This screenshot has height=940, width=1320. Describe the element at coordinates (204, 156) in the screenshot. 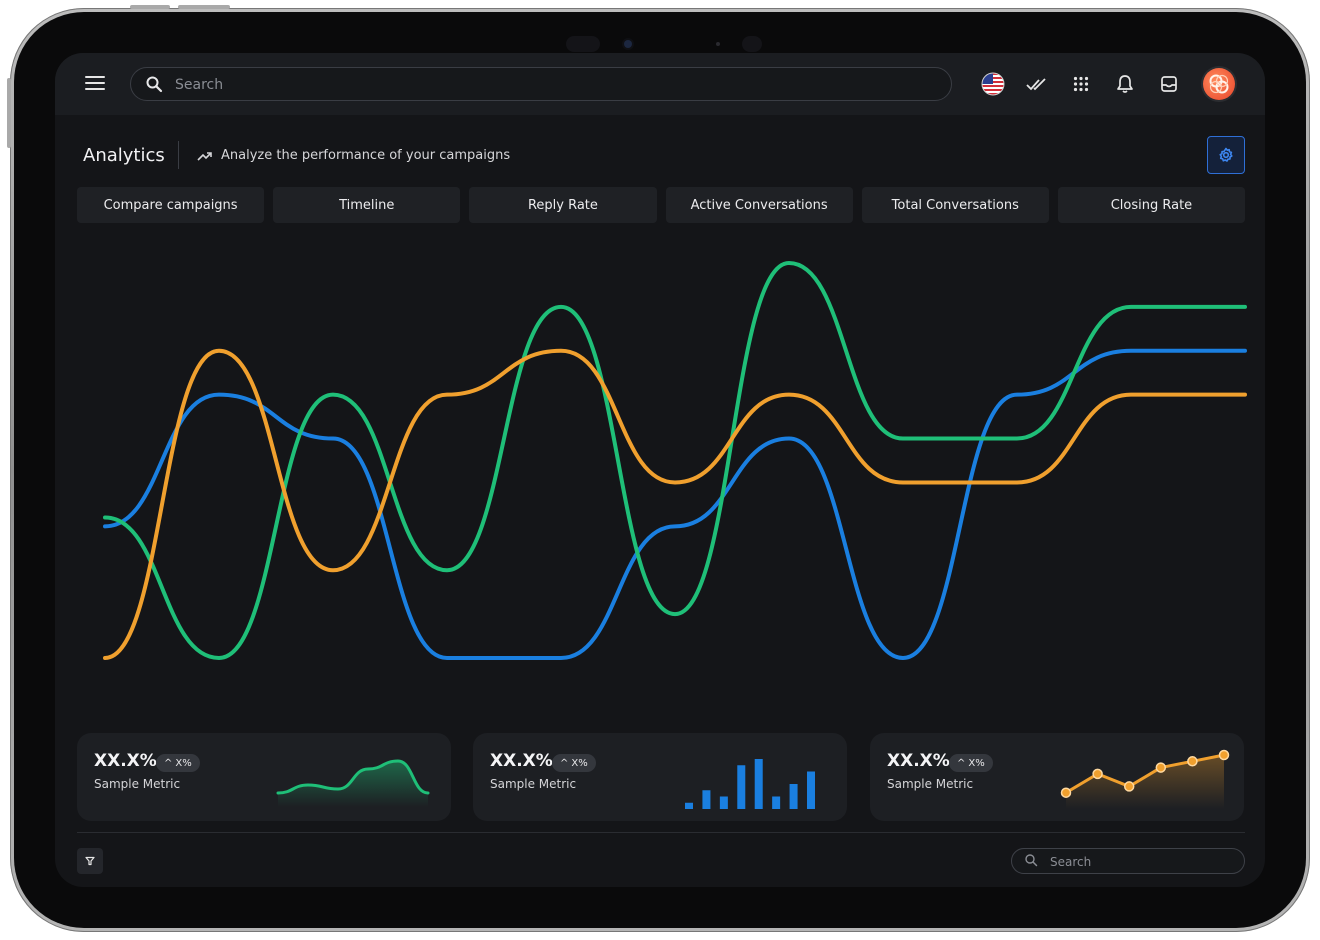

I see `trending-up-icon` at that location.